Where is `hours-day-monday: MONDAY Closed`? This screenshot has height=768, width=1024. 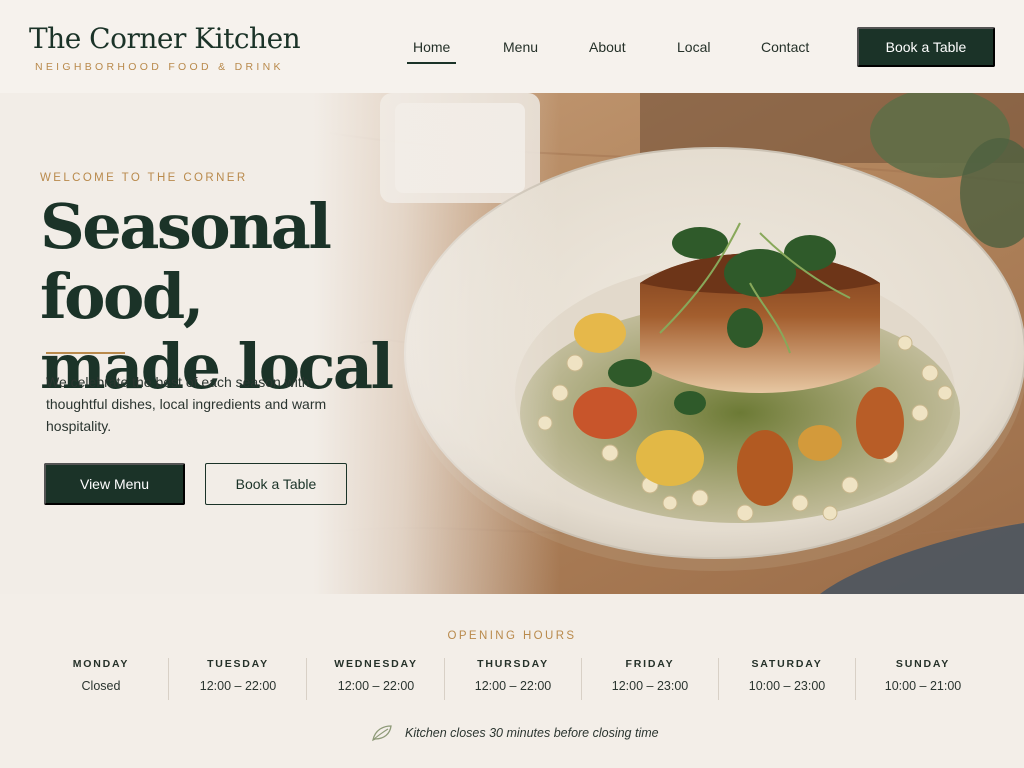 hours-day-monday: MONDAY Closed is located at coordinates (101, 680).